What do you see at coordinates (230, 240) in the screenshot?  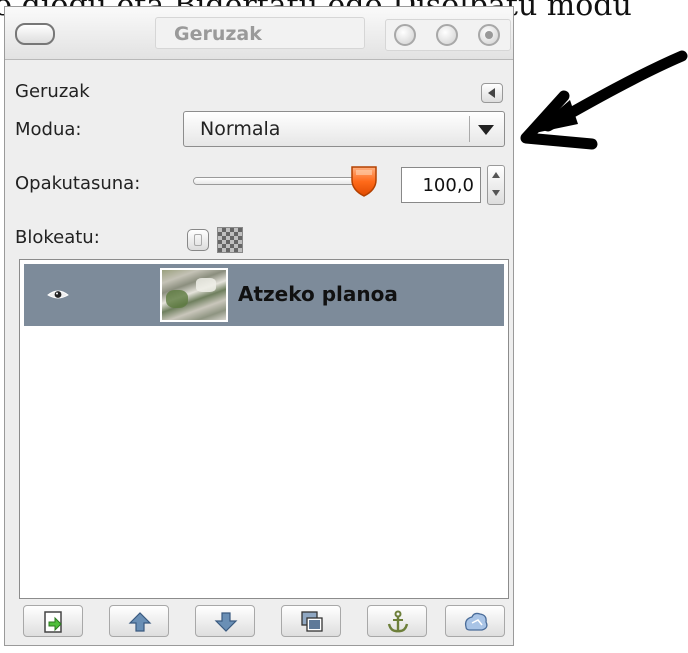 I see `lock-pixels-toggle` at bounding box center [230, 240].